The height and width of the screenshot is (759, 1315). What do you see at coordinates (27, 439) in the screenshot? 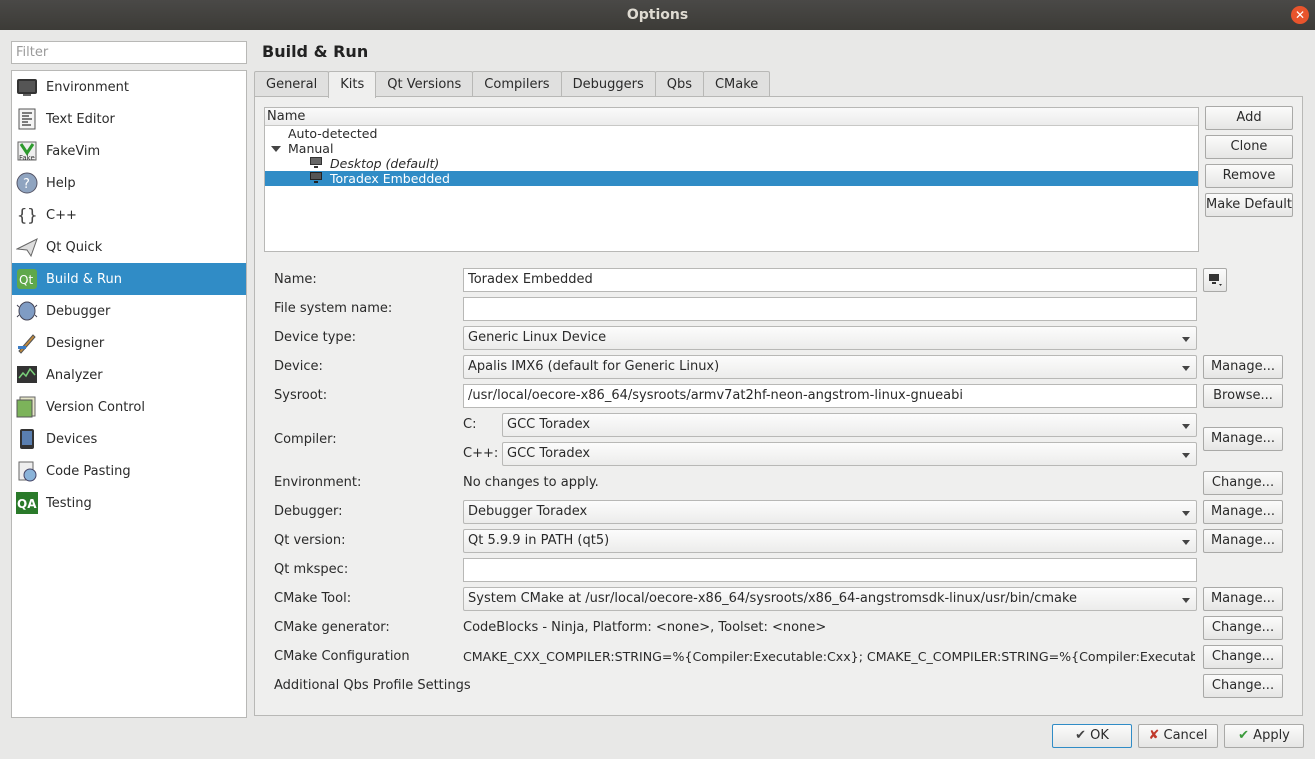
I see `device-icon` at bounding box center [27, 439].